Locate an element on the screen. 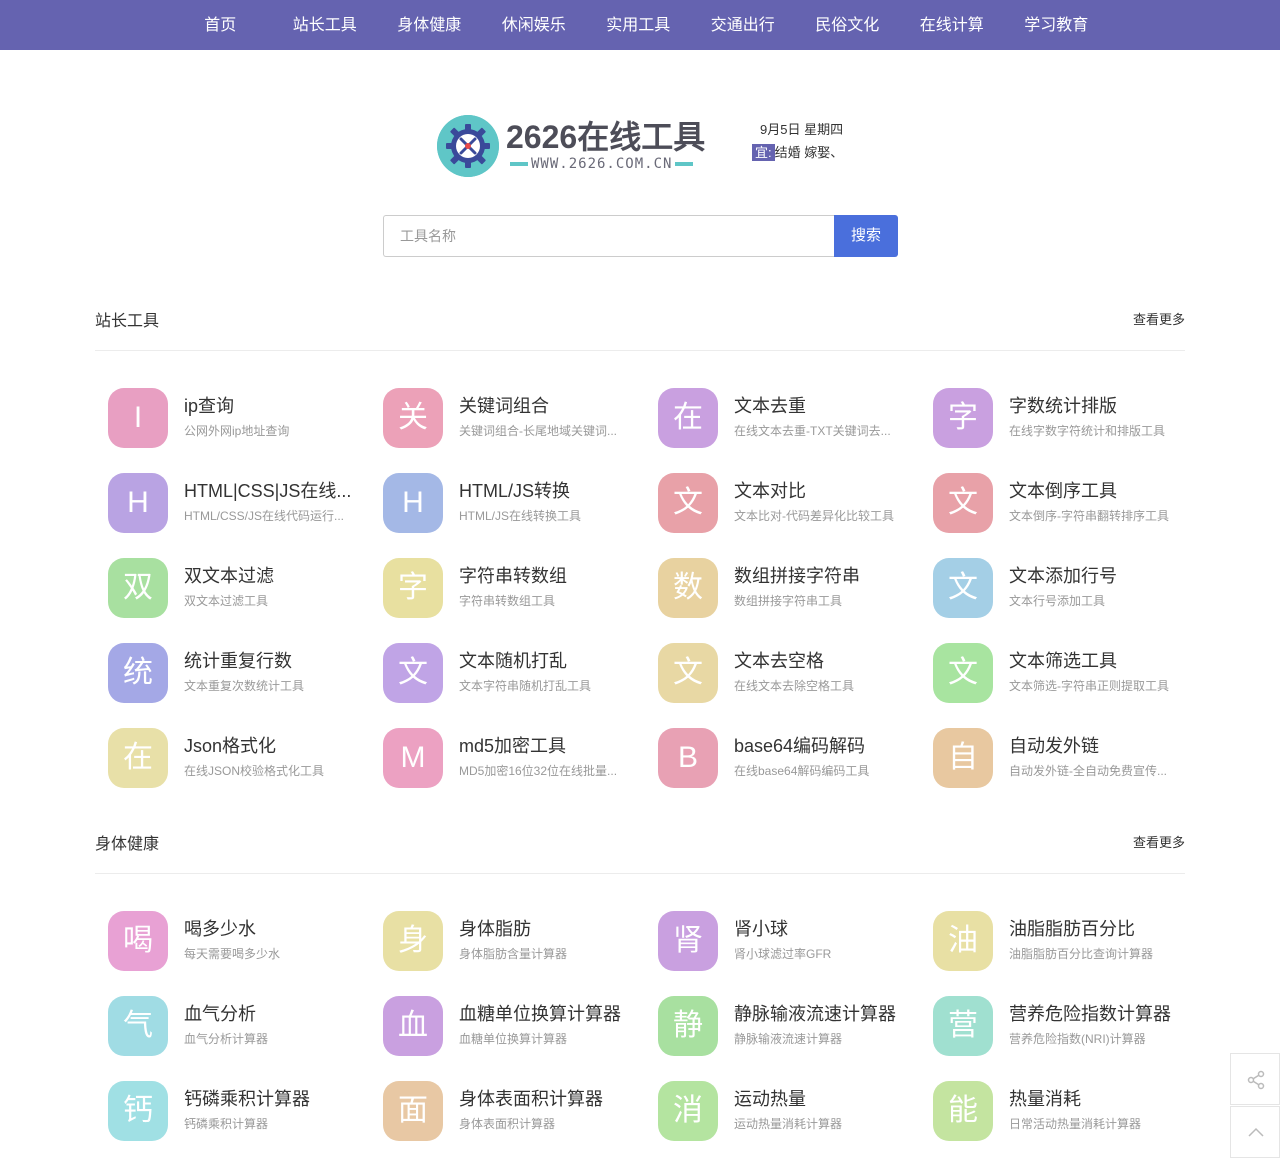 This screenshot has height=1167, width=1280. tool-badge-icon: I is located at coordinates (138, 418).